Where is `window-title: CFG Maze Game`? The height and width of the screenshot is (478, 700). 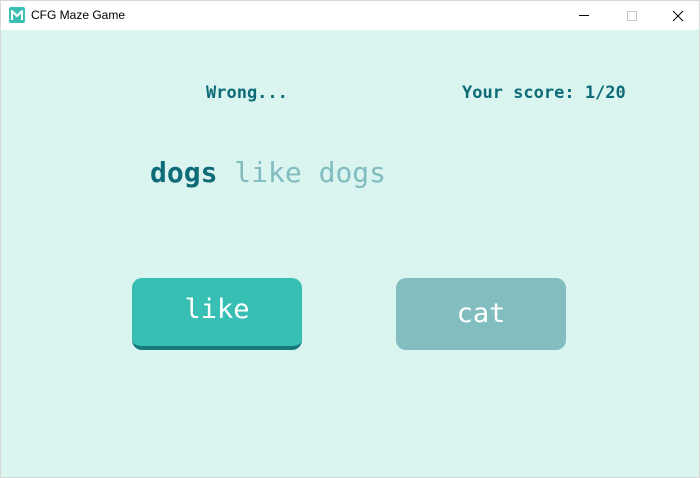 window-title: CFG Maze Game is located at coordinates (78, 15).